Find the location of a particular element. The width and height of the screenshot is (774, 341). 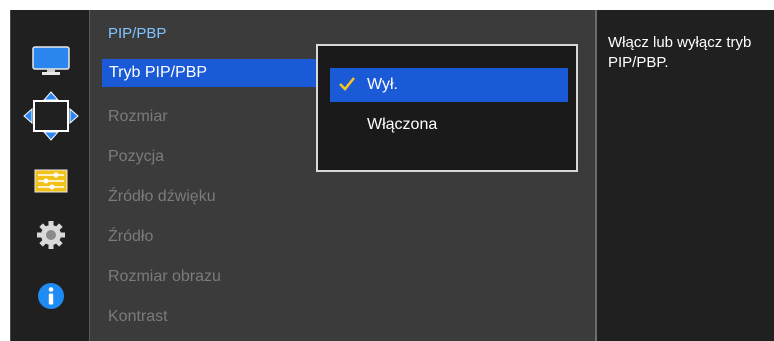

option-on: Włączona is located at coordinates (449, 125).